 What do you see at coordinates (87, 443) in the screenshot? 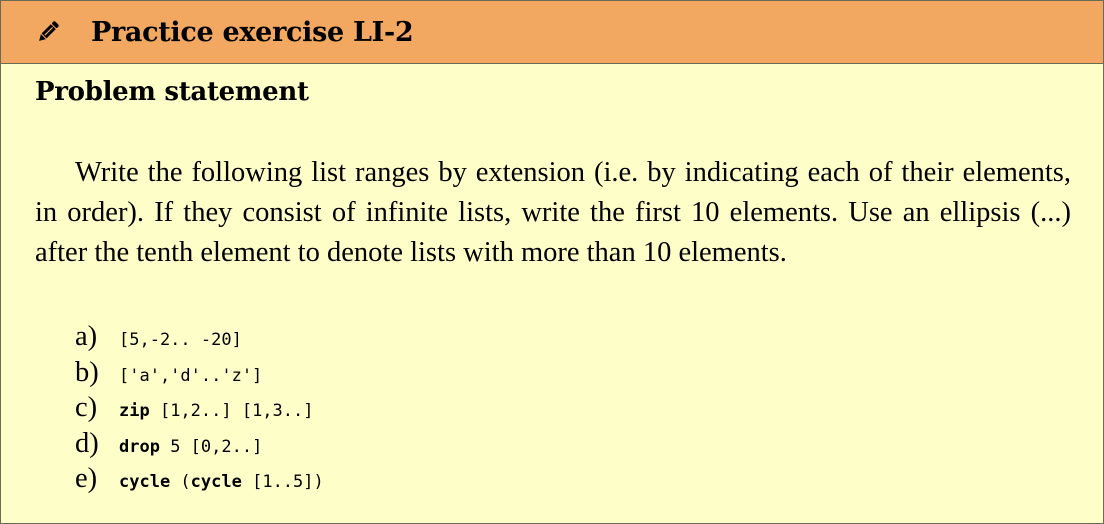
I see `item-label: d)` at bounding box center [87, 443].